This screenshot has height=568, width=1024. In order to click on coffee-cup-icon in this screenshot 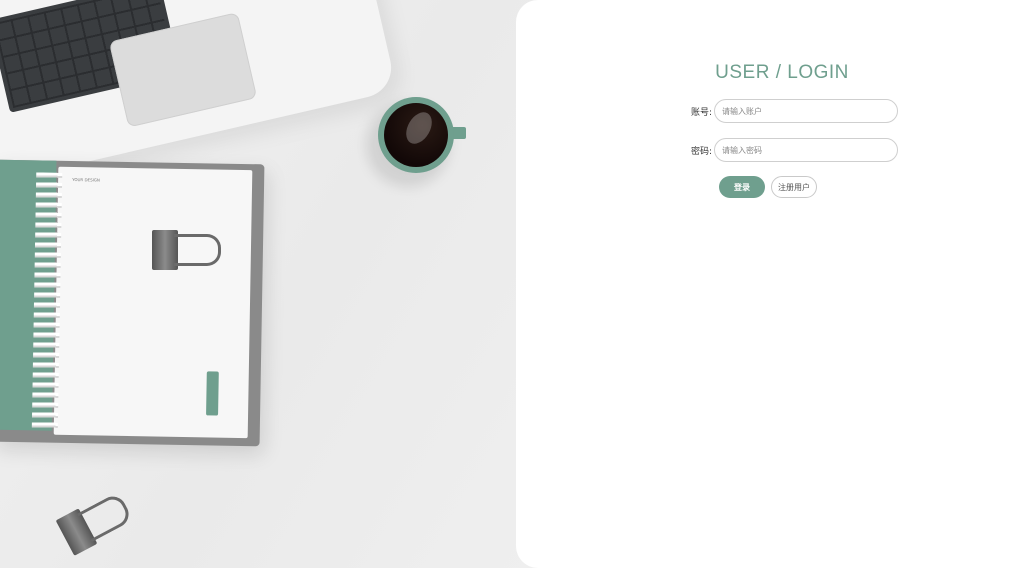, I will do `click(416, 142)`.